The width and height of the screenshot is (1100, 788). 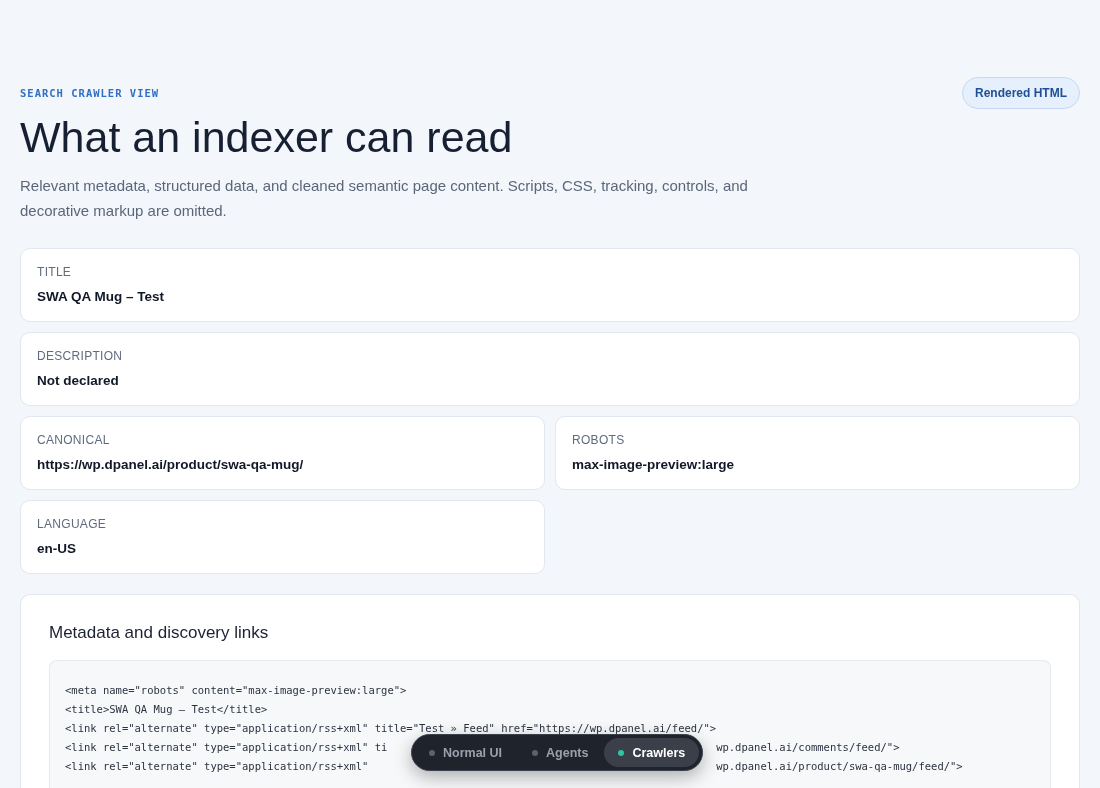 What do you see at coordinates (267, 137) in the screenshot?
I see `page-title: What an indexer can read` at bounding box center [267, 137].